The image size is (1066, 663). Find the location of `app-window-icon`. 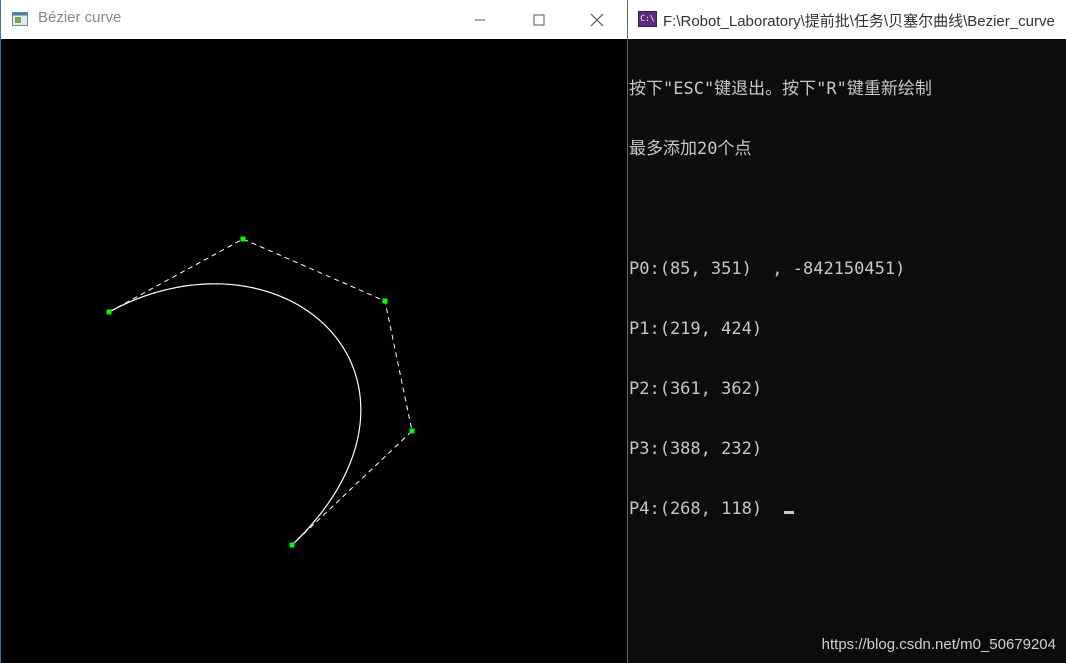

app-window-icon is located at coordinates (20, 19).